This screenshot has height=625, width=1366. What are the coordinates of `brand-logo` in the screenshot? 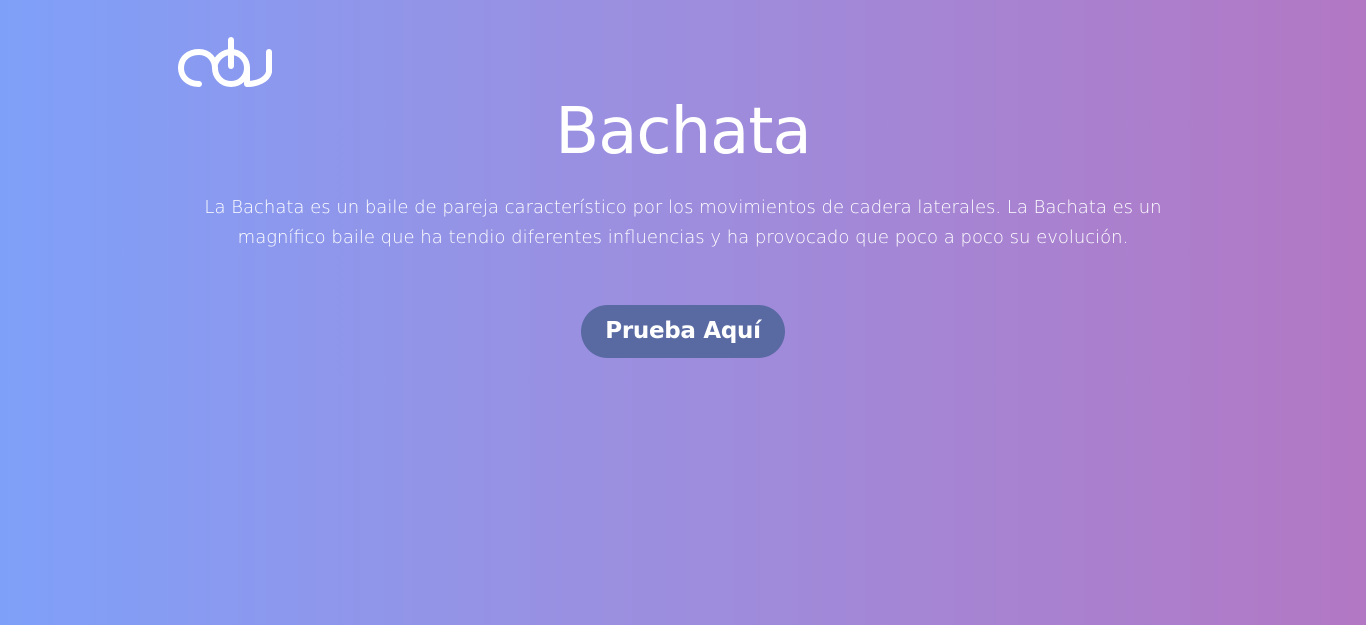 It's located at (225, 64).